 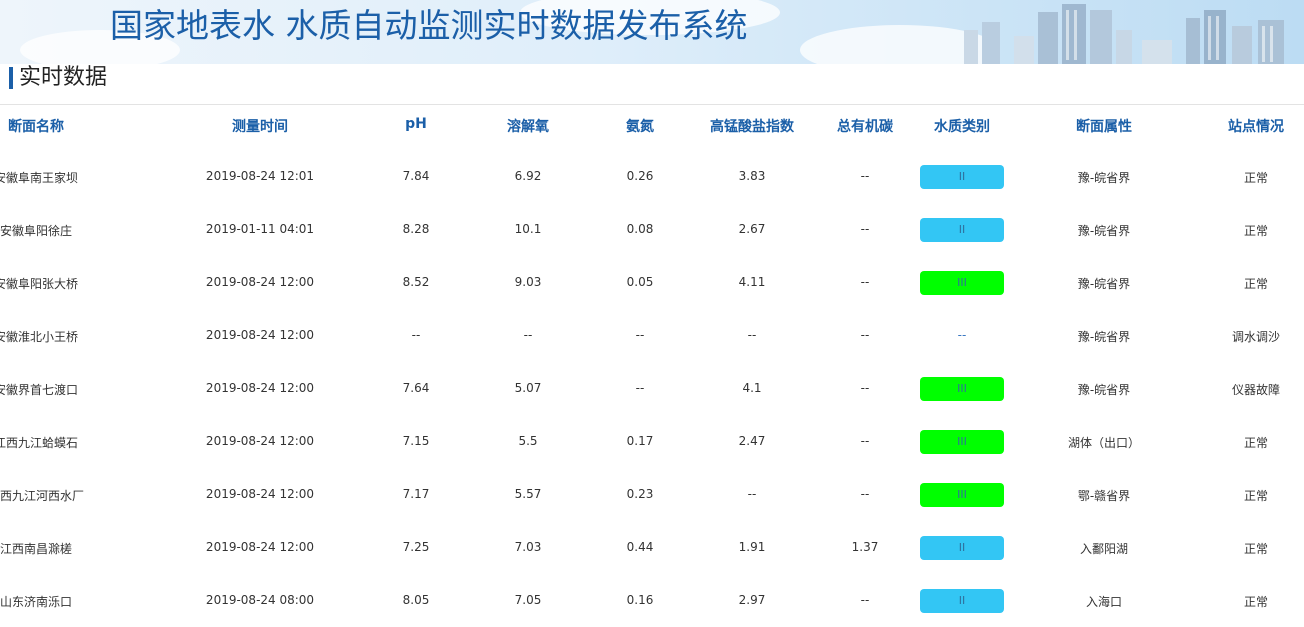 What do you see at coordinates (752, 282) in the screenshot?
I see `cell-mn: 4.11` at bounding box center [752, 282].